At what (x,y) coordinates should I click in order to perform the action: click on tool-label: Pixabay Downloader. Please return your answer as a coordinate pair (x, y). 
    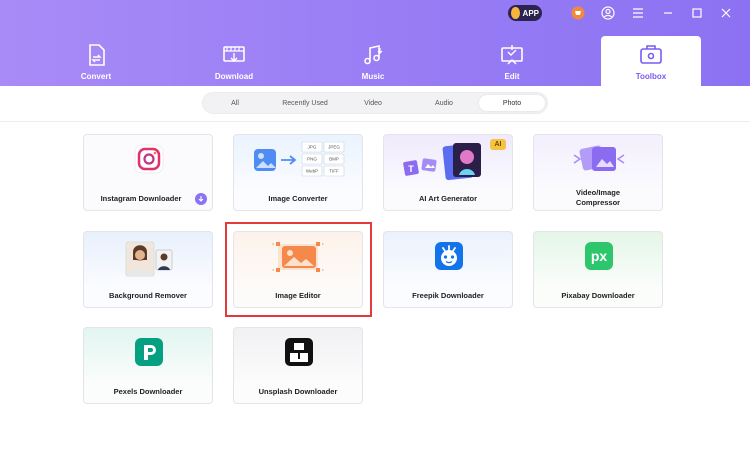
    Looking at the image, I should click on (598, 295).